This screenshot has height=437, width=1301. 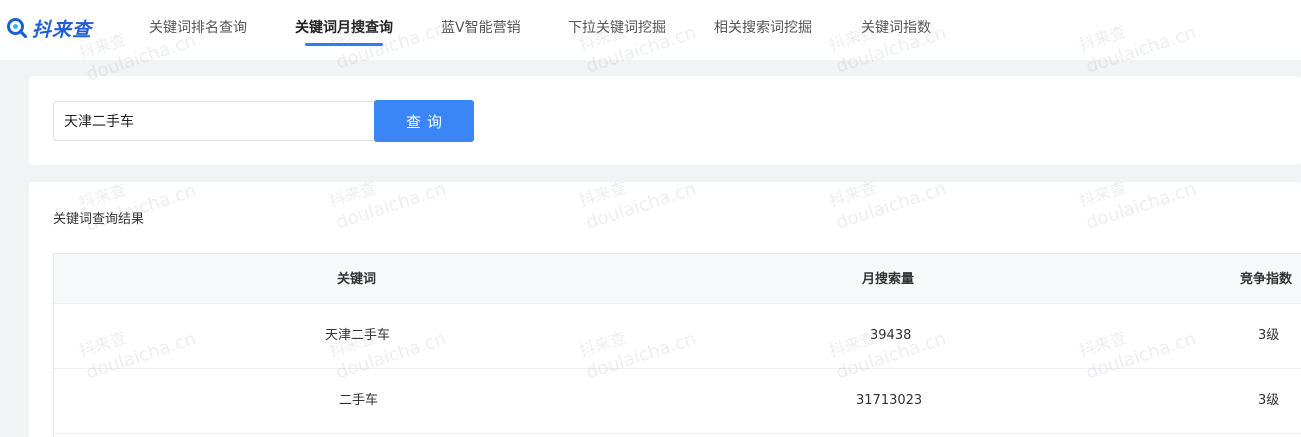 I want to click on query-button: 查询, so click(x=424, y=121).